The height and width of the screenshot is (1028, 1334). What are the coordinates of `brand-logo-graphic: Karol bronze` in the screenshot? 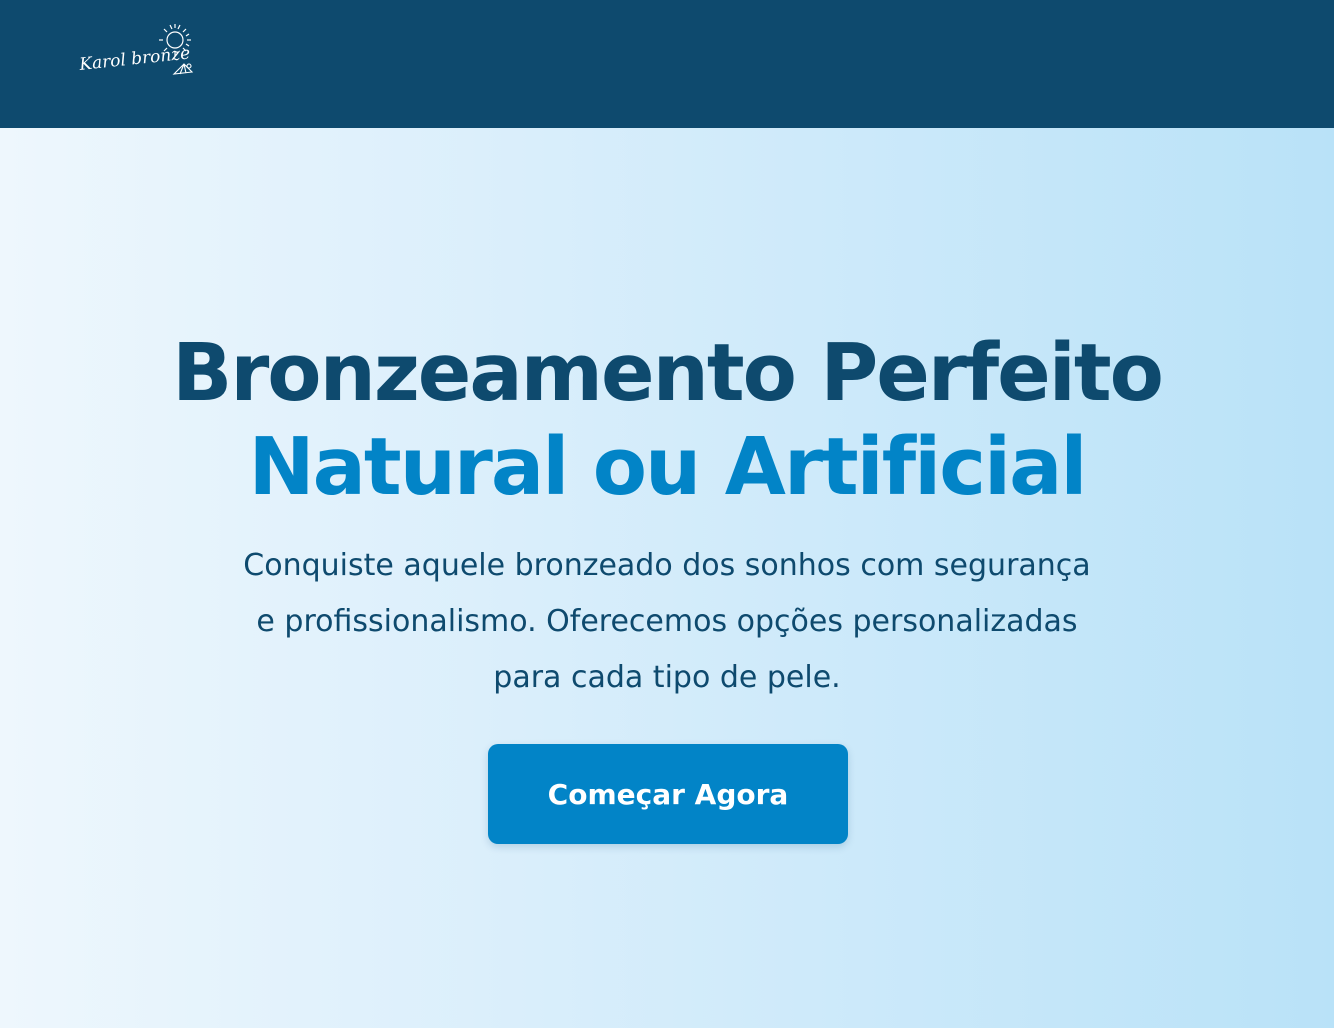 It's located at (135, 49).